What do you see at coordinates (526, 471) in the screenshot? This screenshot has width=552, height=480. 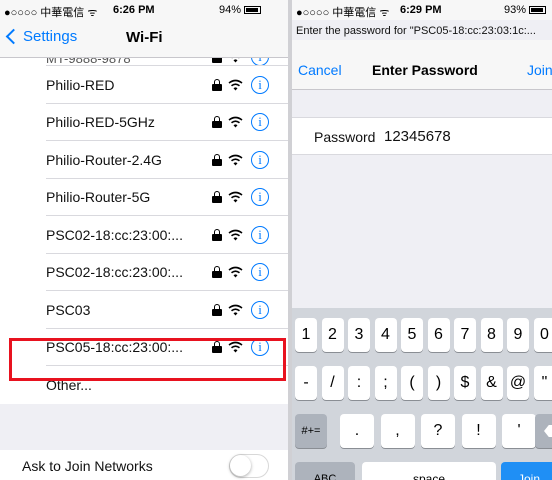 I see `join-key: Join` at bounding box center [526, 471].